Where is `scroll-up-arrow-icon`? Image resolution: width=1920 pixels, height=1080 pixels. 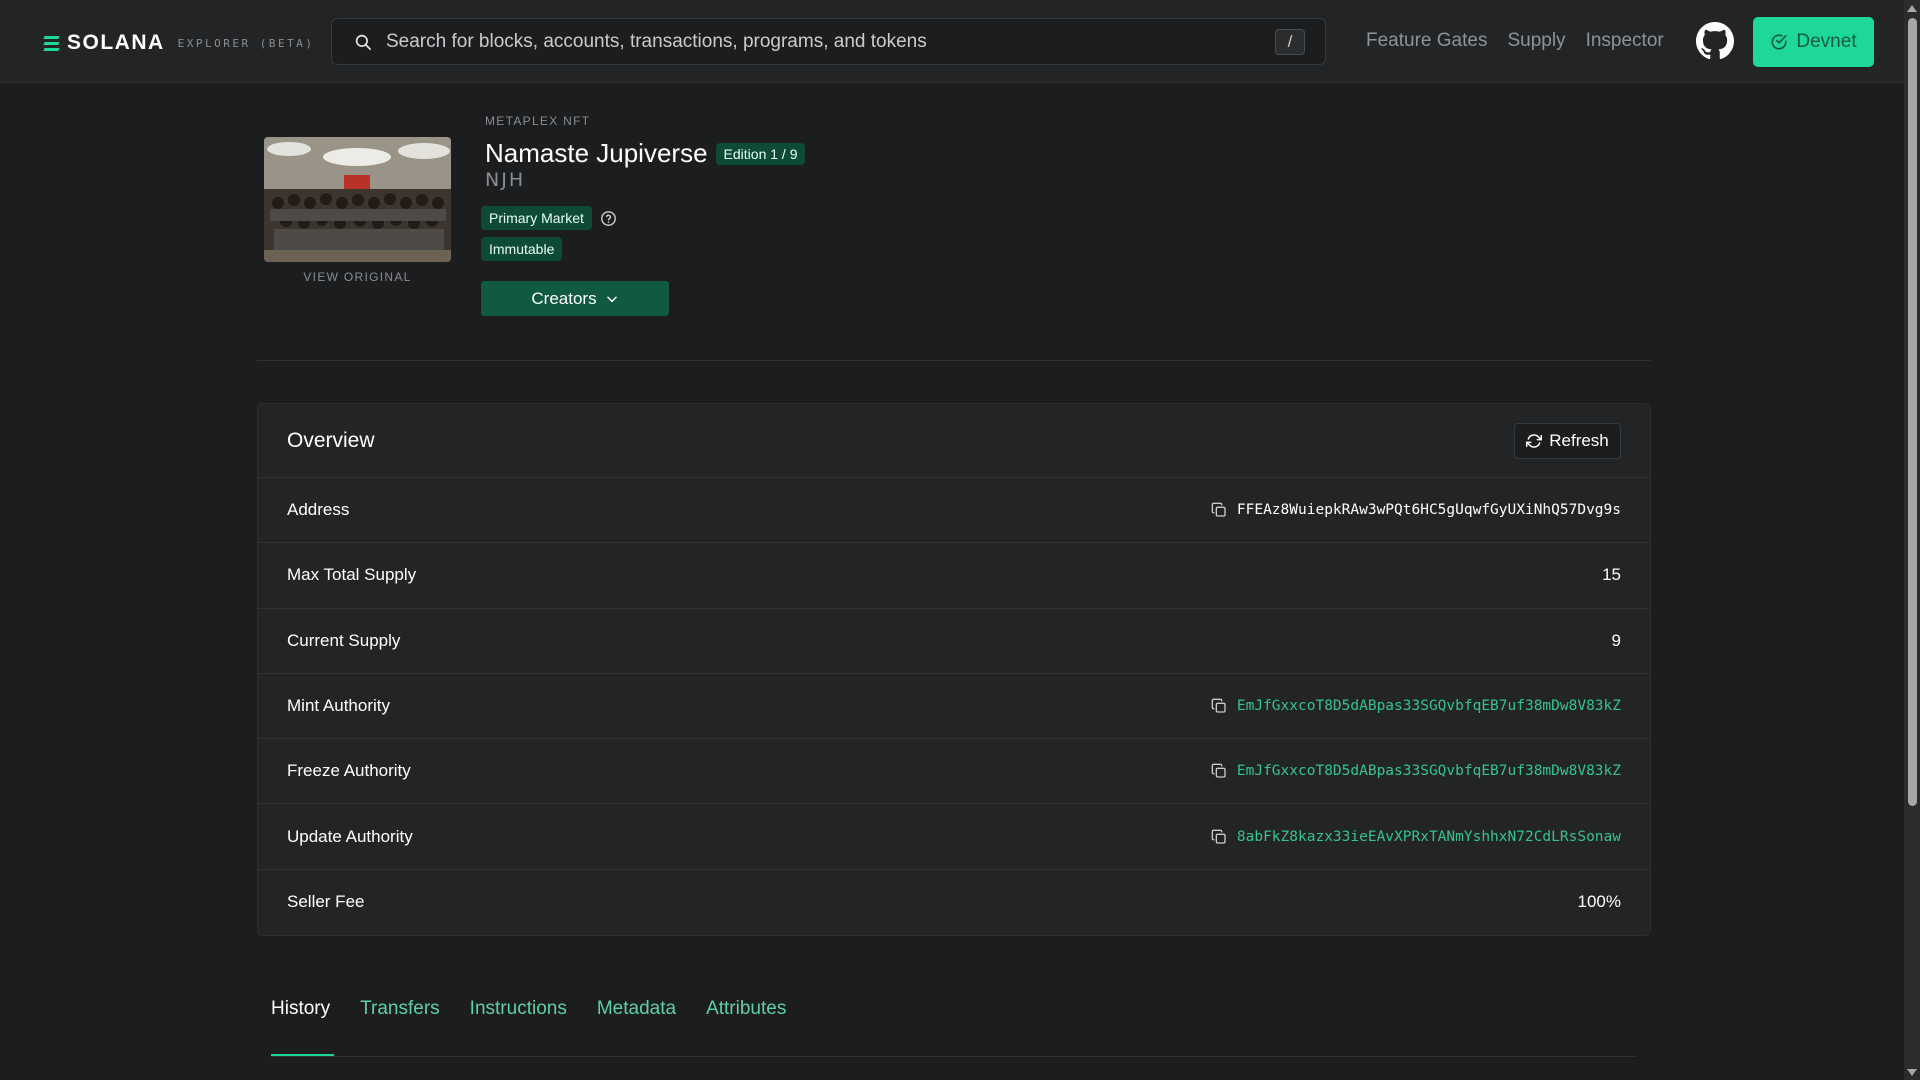 scroll-up-arrow-icon is located at coordinates (1912, 8).